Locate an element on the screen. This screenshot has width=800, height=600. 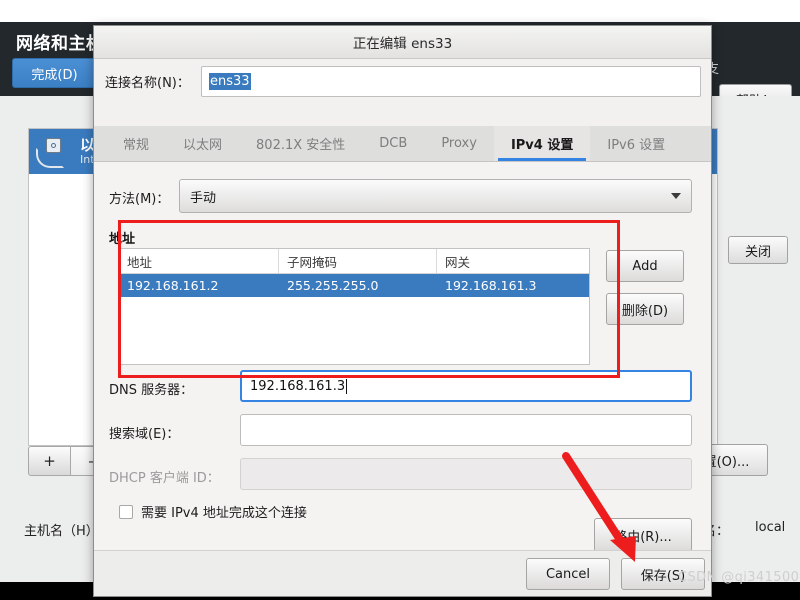
connection-name-label: 连接名称(N)： is located at coordinates (147, 83).